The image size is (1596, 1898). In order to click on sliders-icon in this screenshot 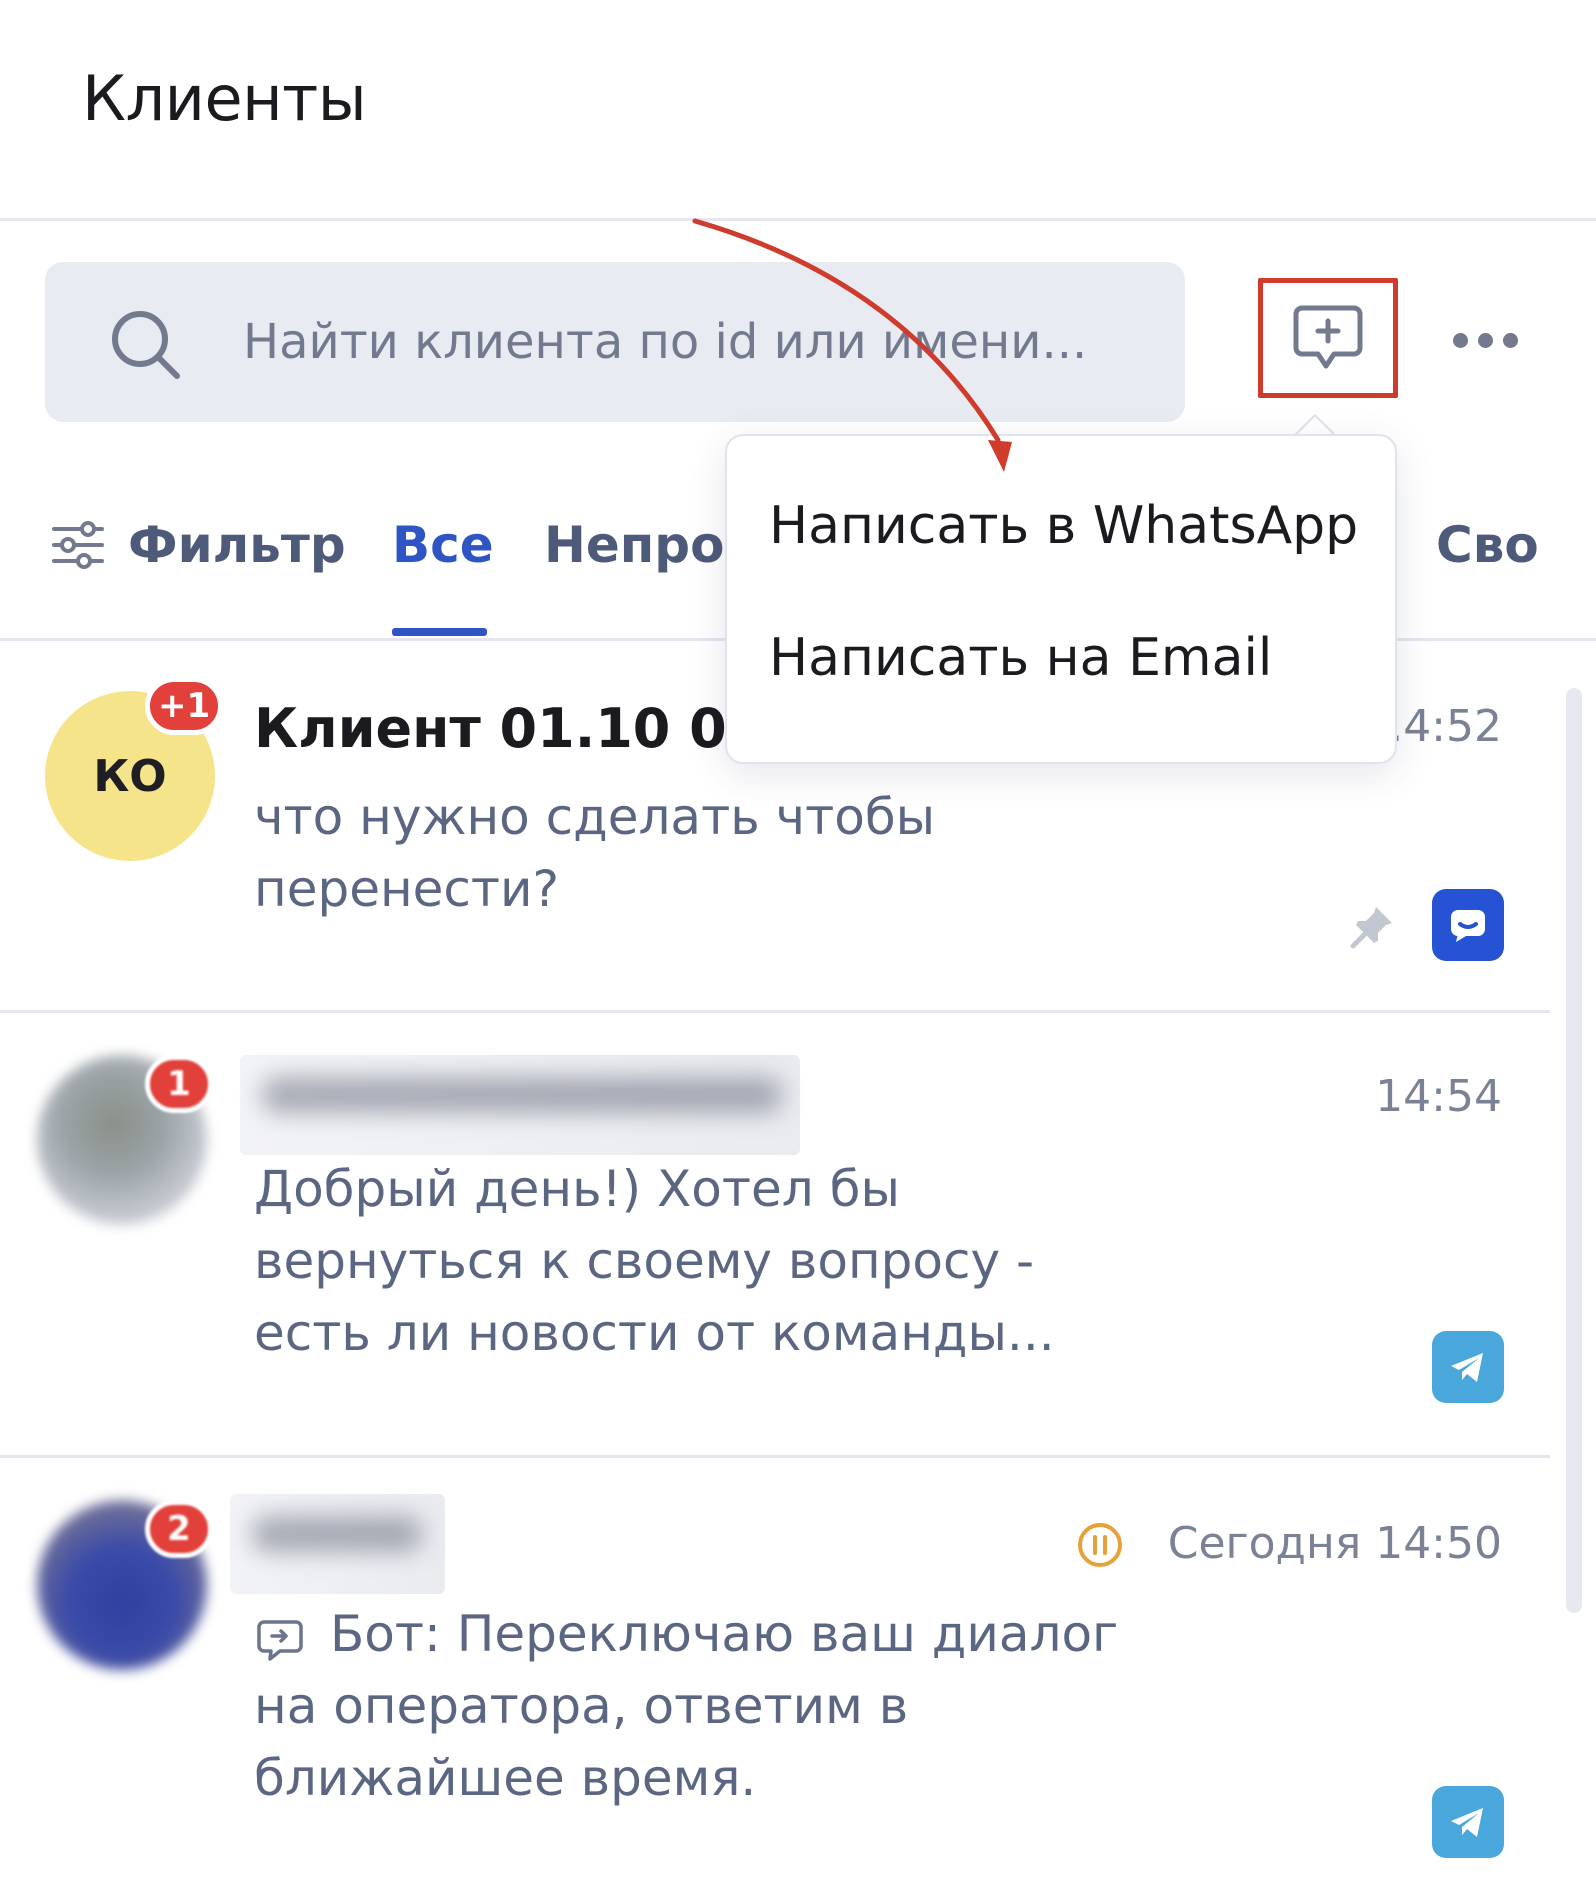, I will do `click(78, 545)`.